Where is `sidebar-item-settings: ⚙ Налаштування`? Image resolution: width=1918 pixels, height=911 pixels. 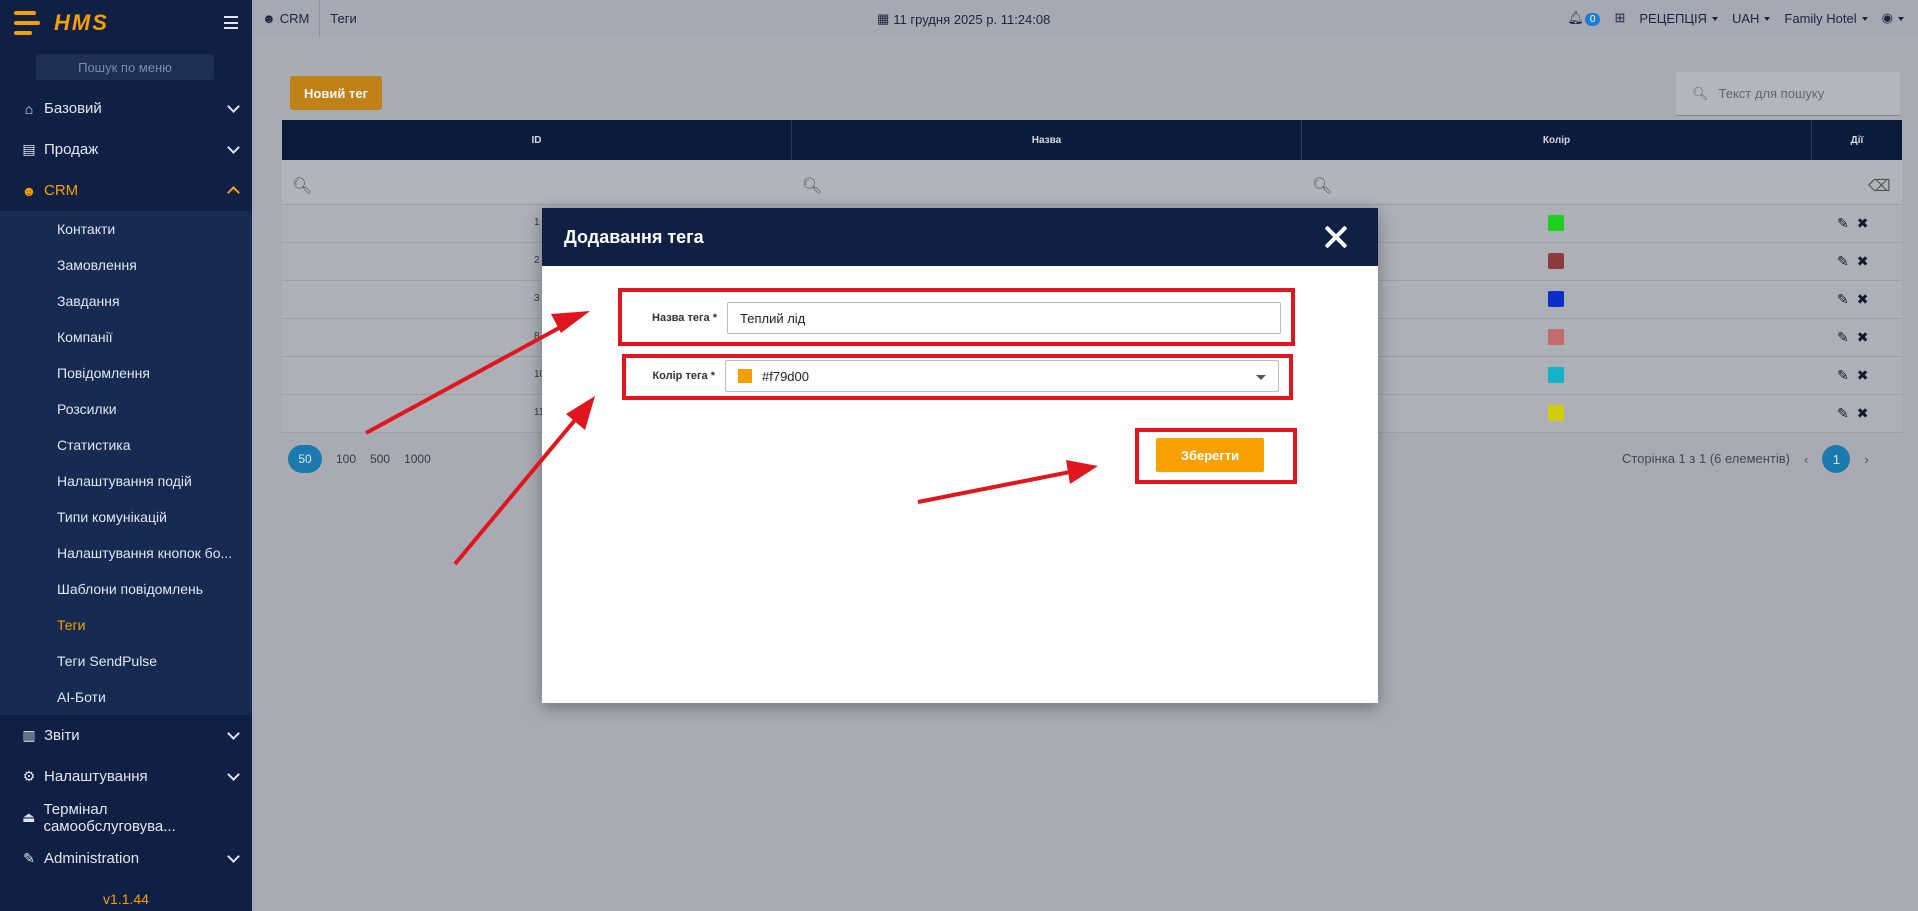
sidebar-item-settings: ⚙ Налаштування is located at coordinates (126, 776).